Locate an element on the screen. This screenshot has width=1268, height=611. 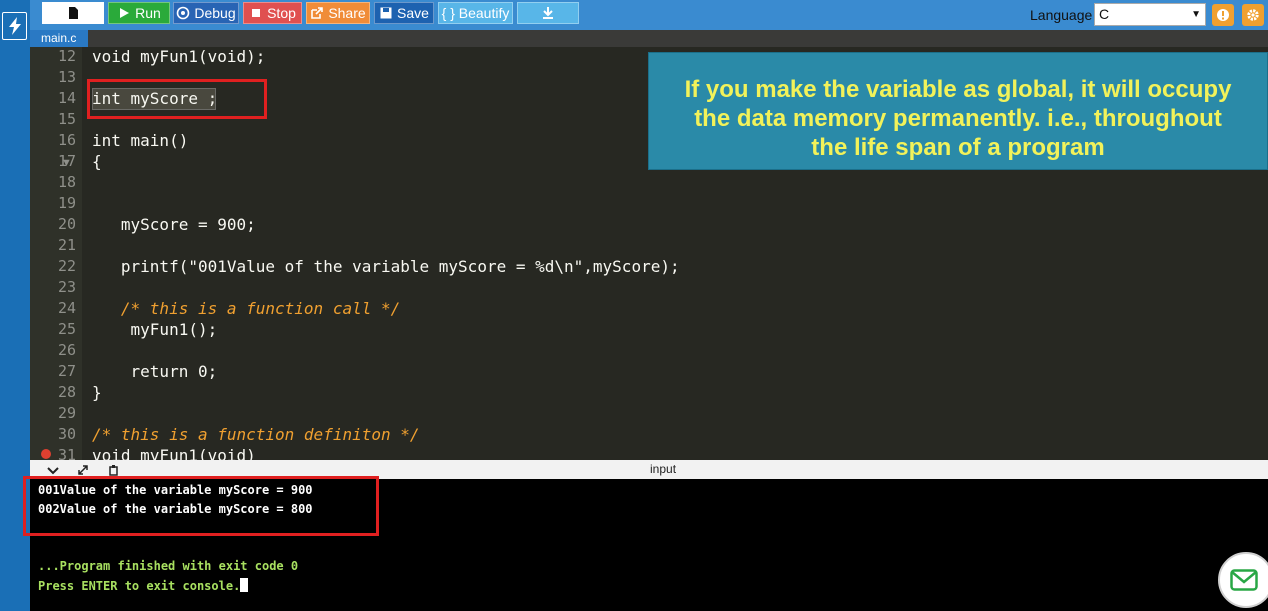
code-comment: /* this is a function call */ is located at coordinates (246, 308).